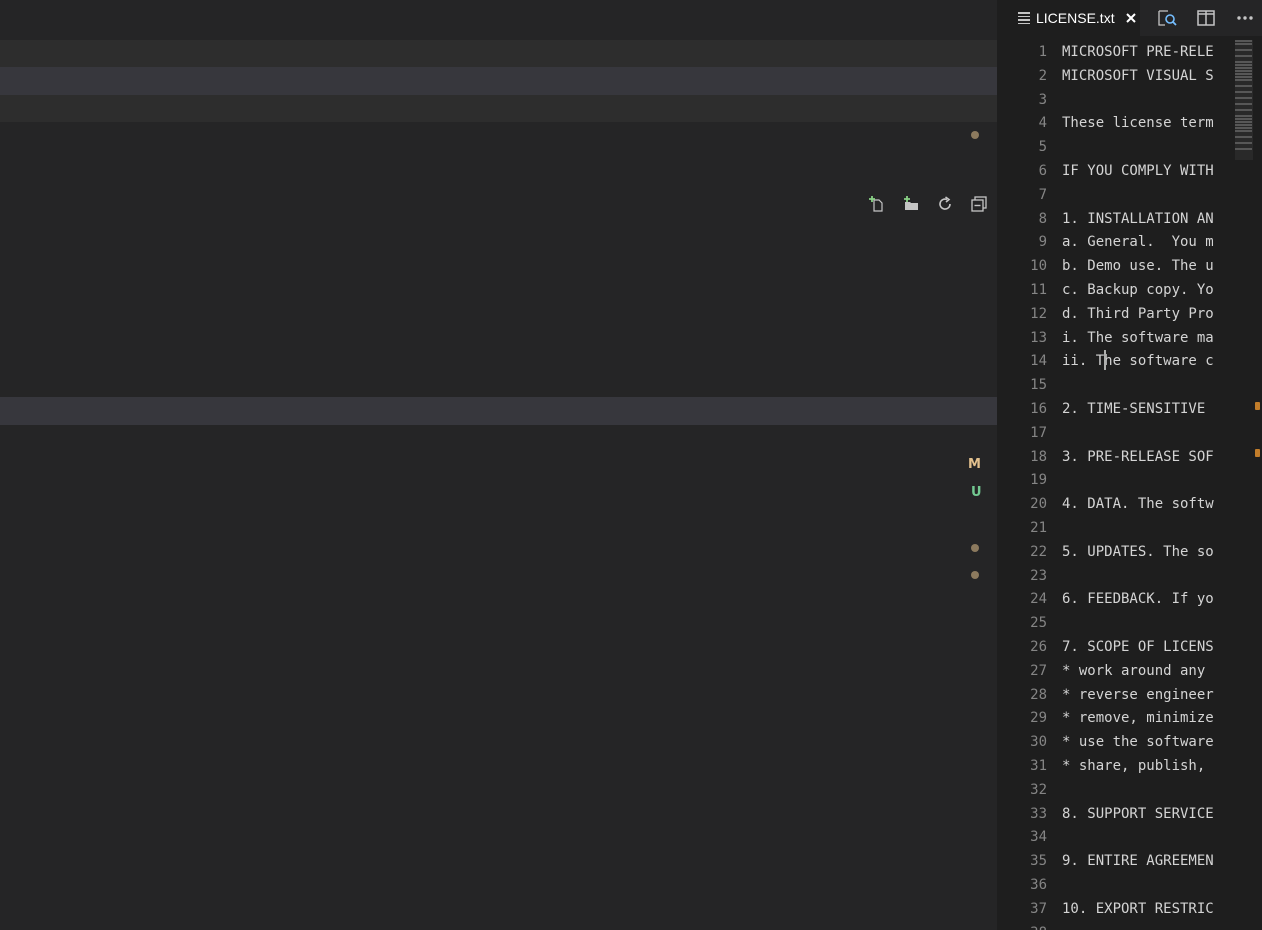 The width and height of the screenshot is (1262, 930). Describe the element at coordinates (1129, 504) in the screenshot. I see `code-line: 20 4. DATA. The softw` at that location.